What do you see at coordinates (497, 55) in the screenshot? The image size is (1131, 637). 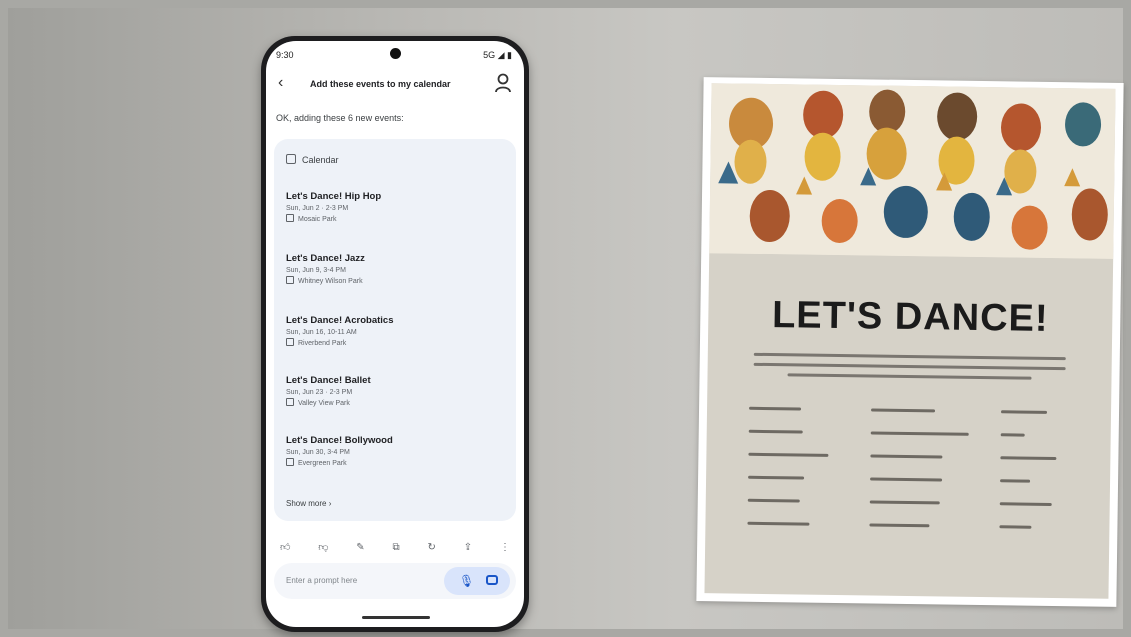 I see `status-signal: 5G ◢ ▮` at bounding box center [497, 55].